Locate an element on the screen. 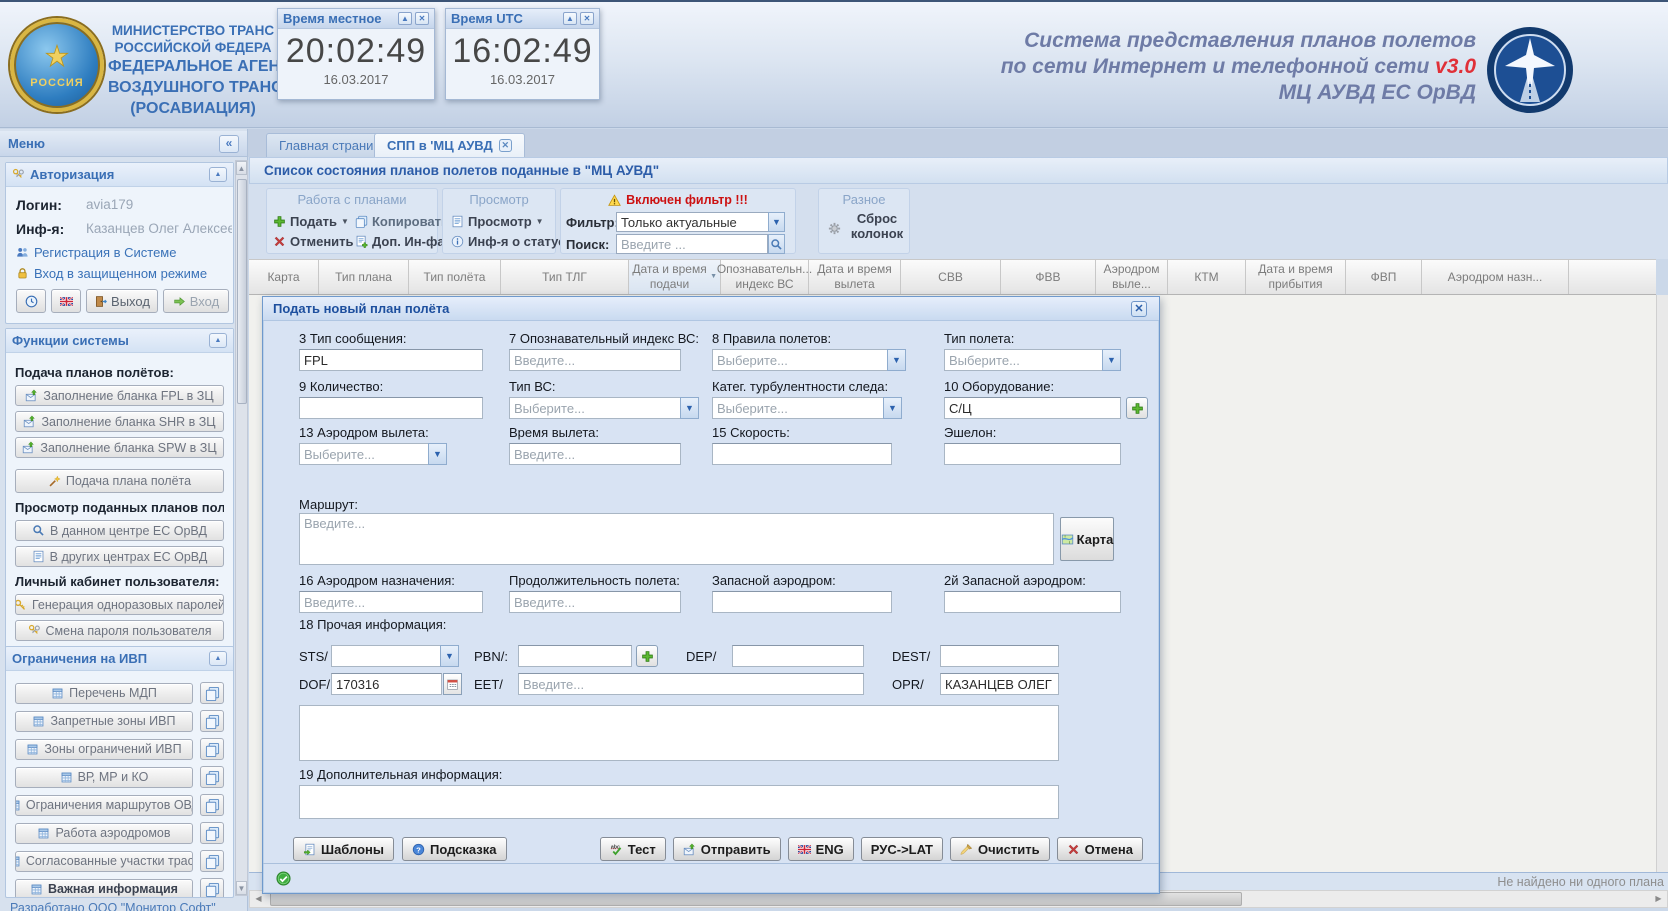 Image resolution: width=1668 pixels, height=911 pixels. airspace-restrictions-header: Ограничения на ИВП ▲ is located at coordinates (119, 659).